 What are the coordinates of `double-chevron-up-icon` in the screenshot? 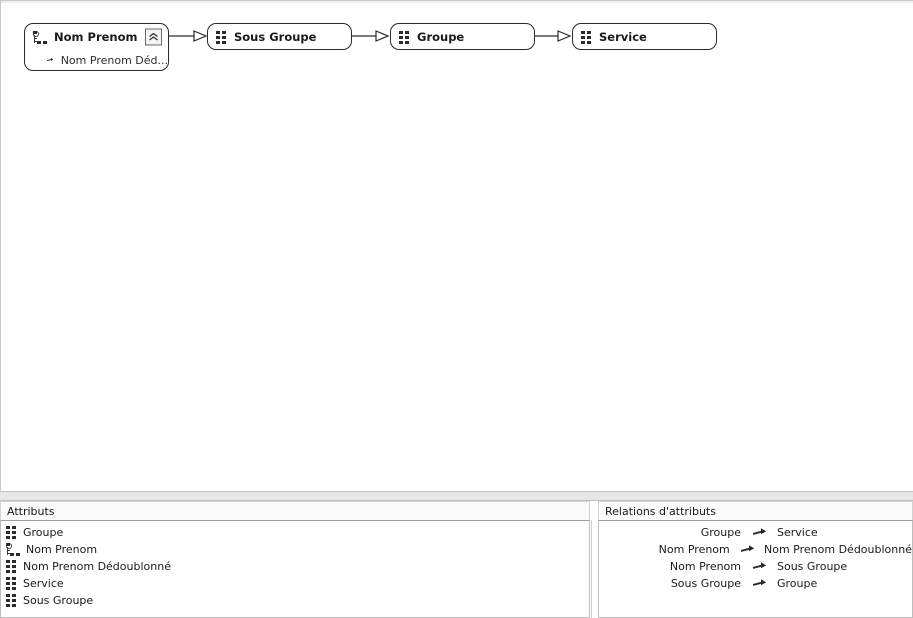 It's located at (153, 37).